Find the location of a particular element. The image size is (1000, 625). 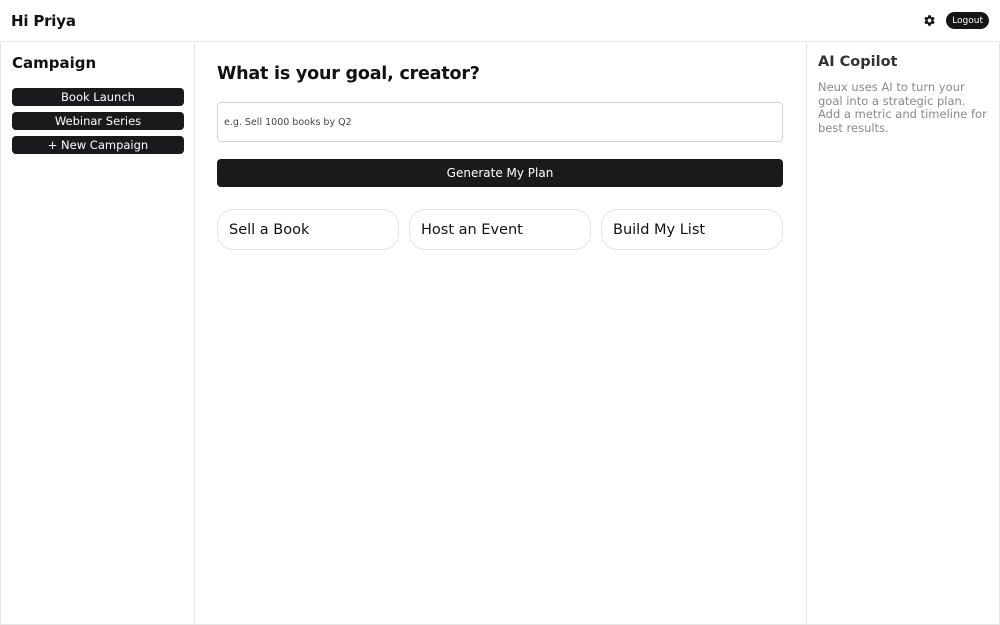

top-actions: Logout is located at coordinates (955, 20).